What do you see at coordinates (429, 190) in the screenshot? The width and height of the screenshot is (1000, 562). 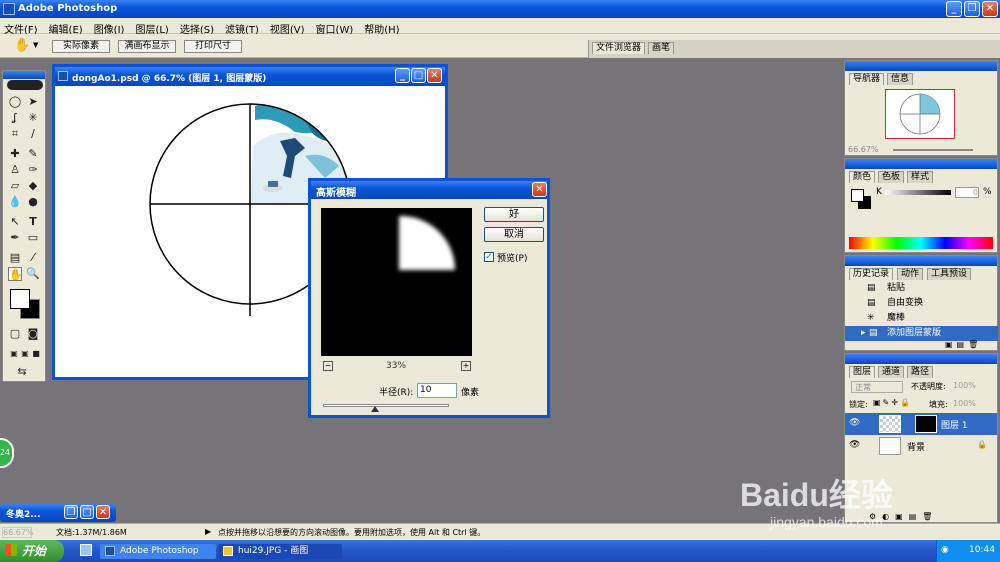 I see `dialog-title-bar: 高斯模糊 ✕` at bounding box center [429, 190].